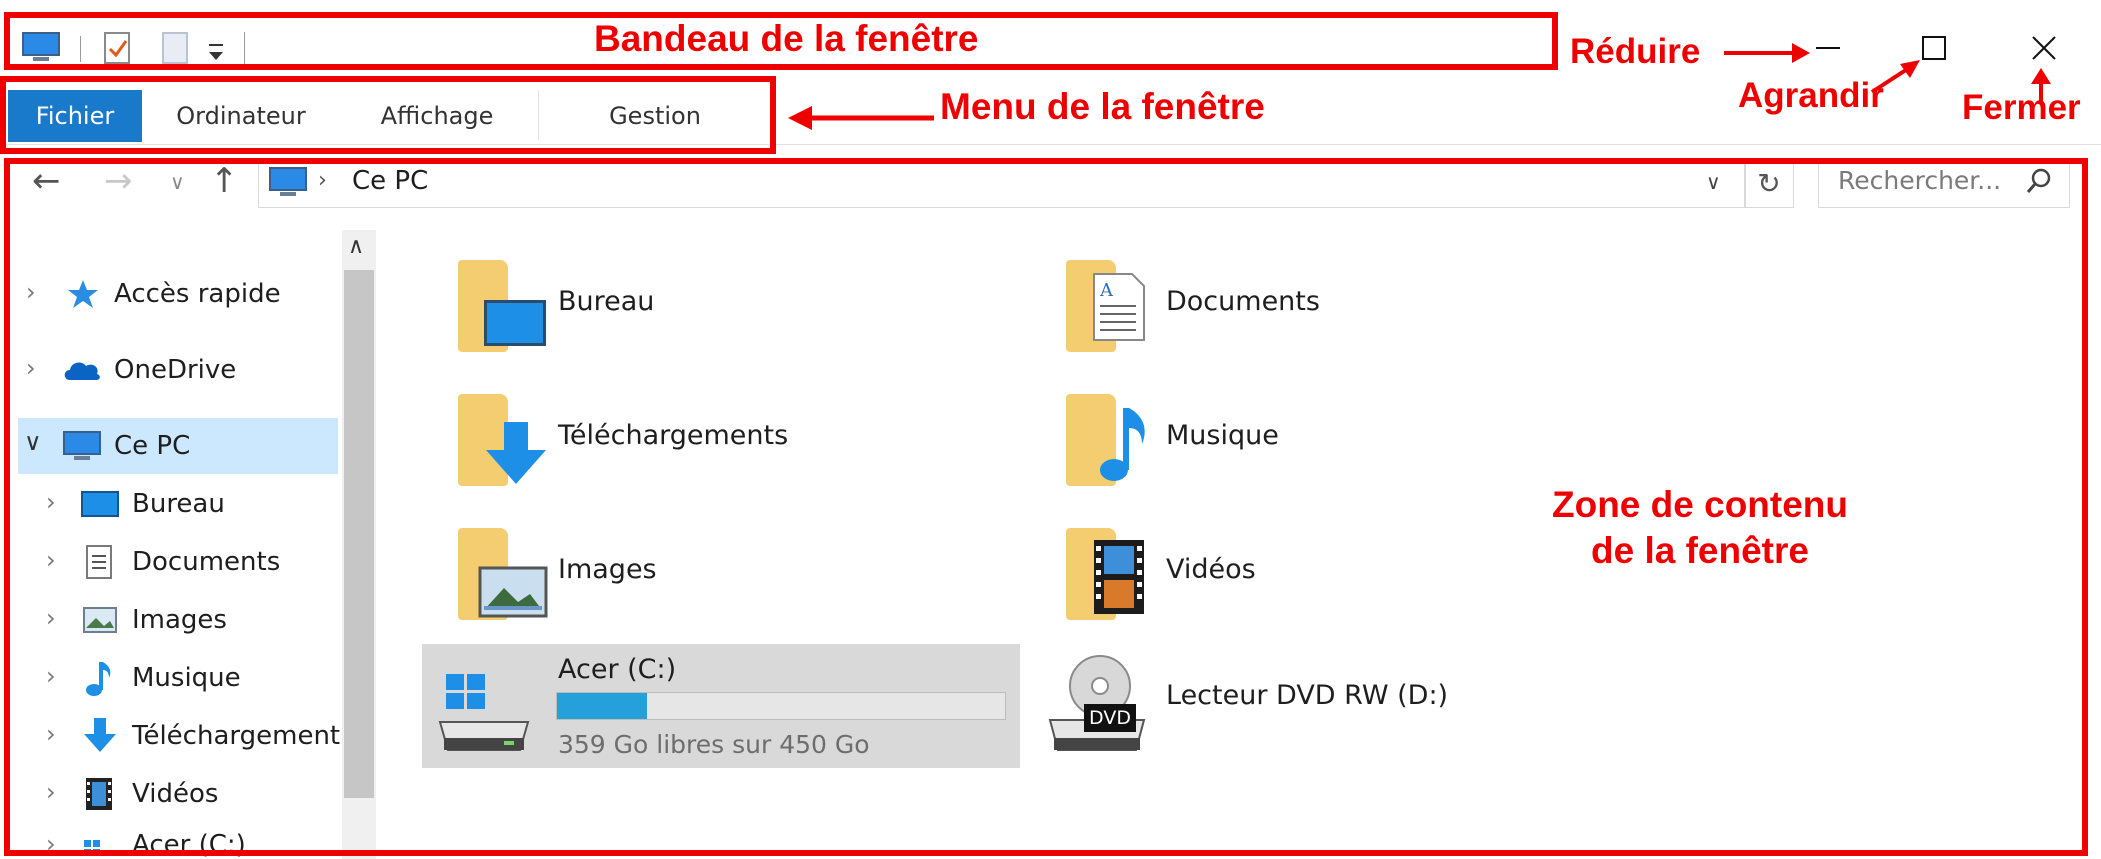 This screenshot has width=2101, height=859. What do you see at coordinates (1102, 106) in the screenshot?
I see `annotation-menu: Menu de la fenêtre` at bounding box center [1102, 106].